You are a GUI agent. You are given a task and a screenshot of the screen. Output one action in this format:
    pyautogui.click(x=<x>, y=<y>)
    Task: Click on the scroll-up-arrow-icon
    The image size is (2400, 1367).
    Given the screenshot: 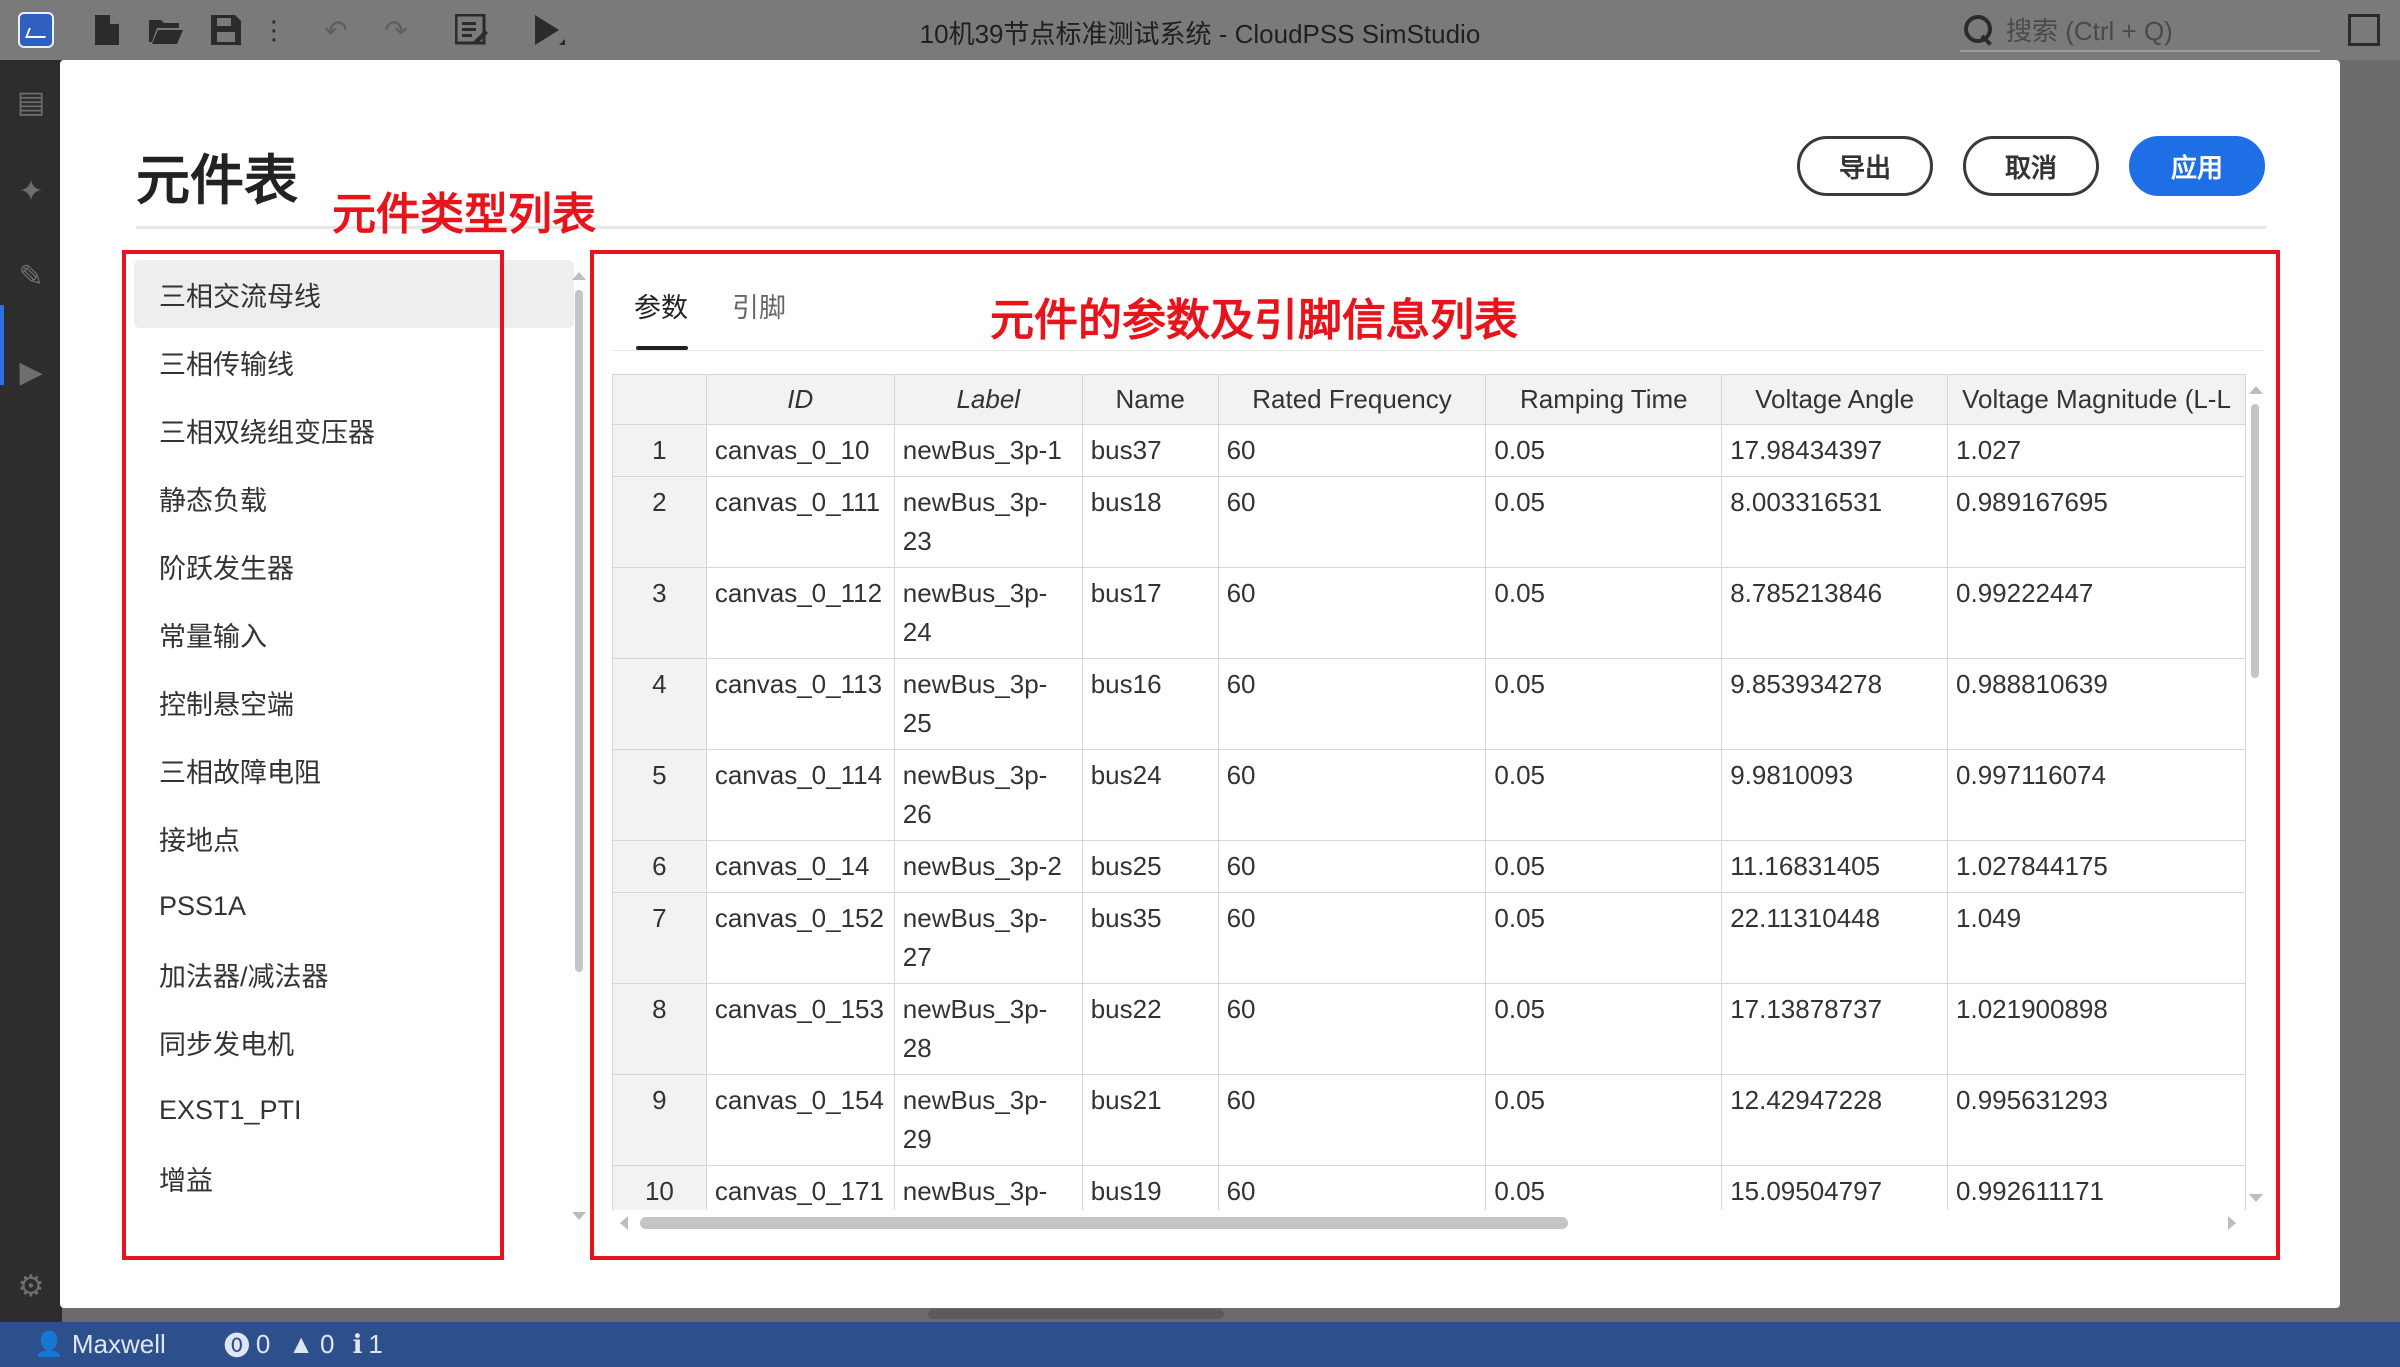 What is the action you would take?
    pyautogui.click(x=579, y=276)
    